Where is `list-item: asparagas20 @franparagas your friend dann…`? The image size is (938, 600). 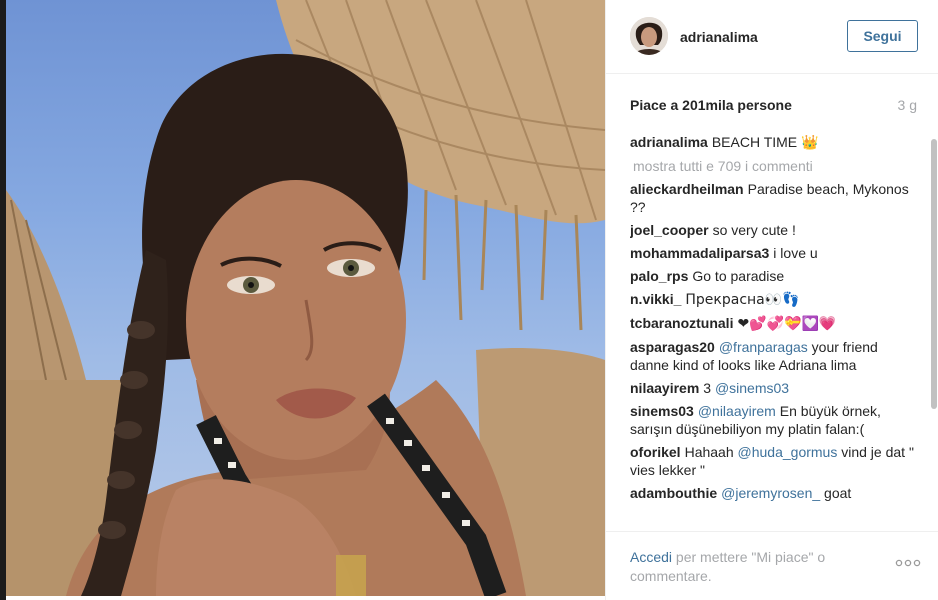
list-item: asparagas20 @franparagas your friend dann… is located at coordinates (775, 356).